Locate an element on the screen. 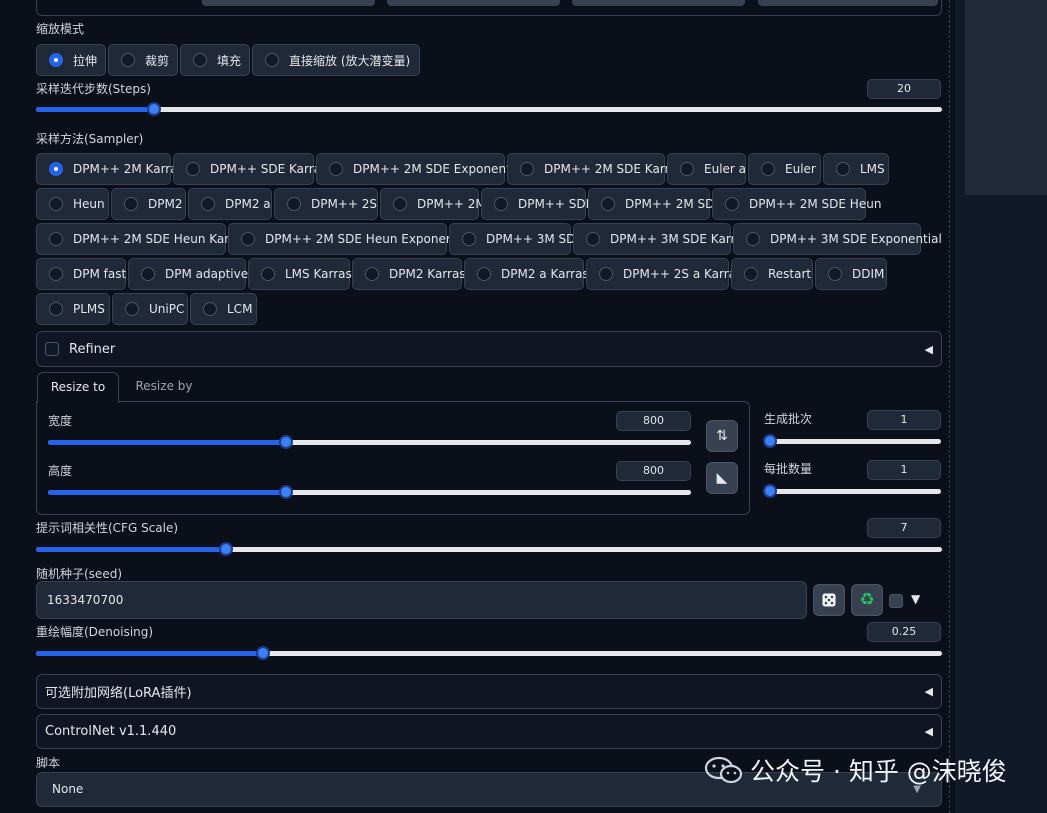  sampler-dpm-fast: DPM fast is located at coordinates (81, 274).